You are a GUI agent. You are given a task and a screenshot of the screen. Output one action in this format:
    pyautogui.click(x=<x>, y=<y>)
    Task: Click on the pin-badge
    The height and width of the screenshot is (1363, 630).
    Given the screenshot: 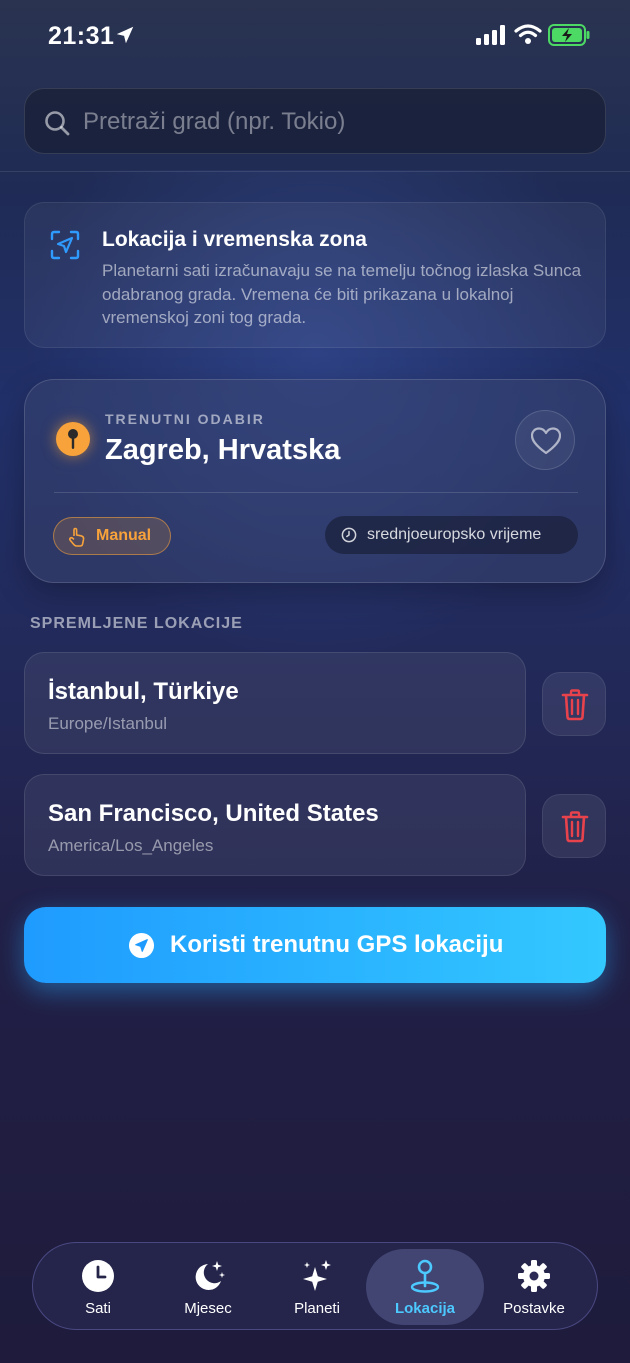 What is the action you would take?
    pyautogui.click(x=73, y=439)
    